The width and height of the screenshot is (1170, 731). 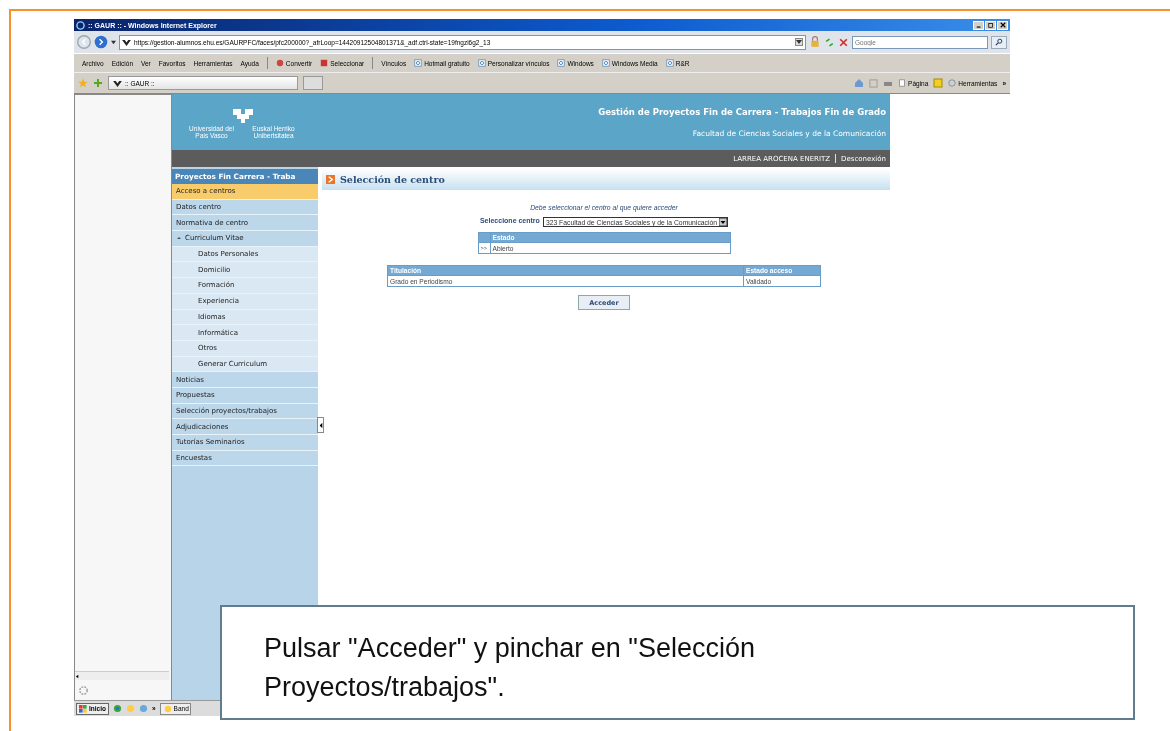 I want to click on restore-button, so click(x=990, y=25).